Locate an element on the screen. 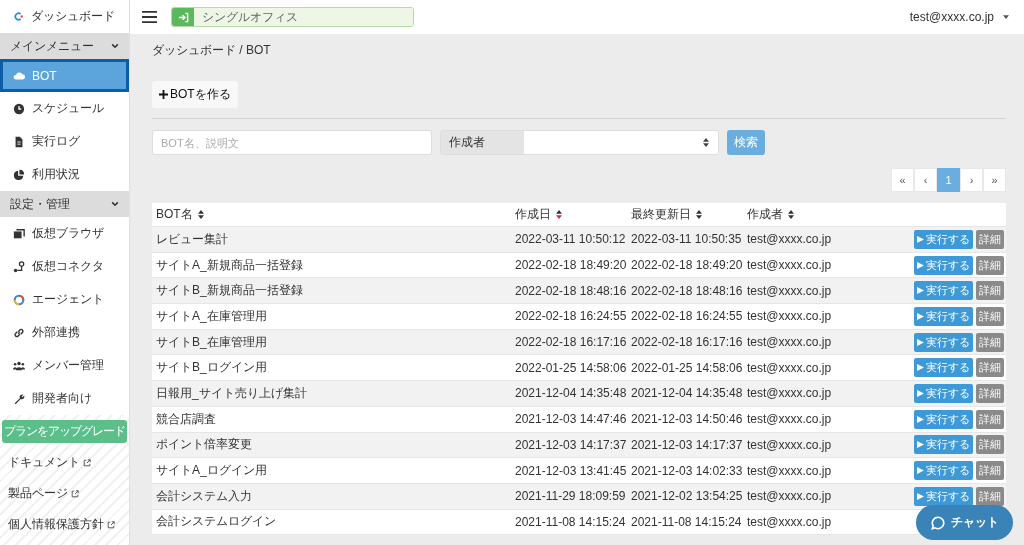 The height and width of the screenshot is (545, 1024). user-email: test@xxxx.co.jp is located at coordinates (951, 17).